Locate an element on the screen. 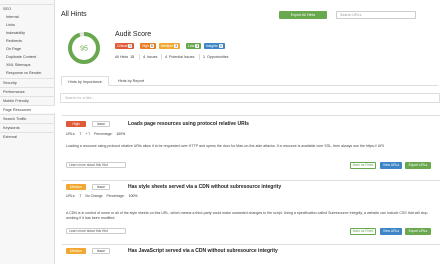 This screenshot has width=440, height=264. sidebar-item-keywords: Keywords is located at coordinates (27, 127).